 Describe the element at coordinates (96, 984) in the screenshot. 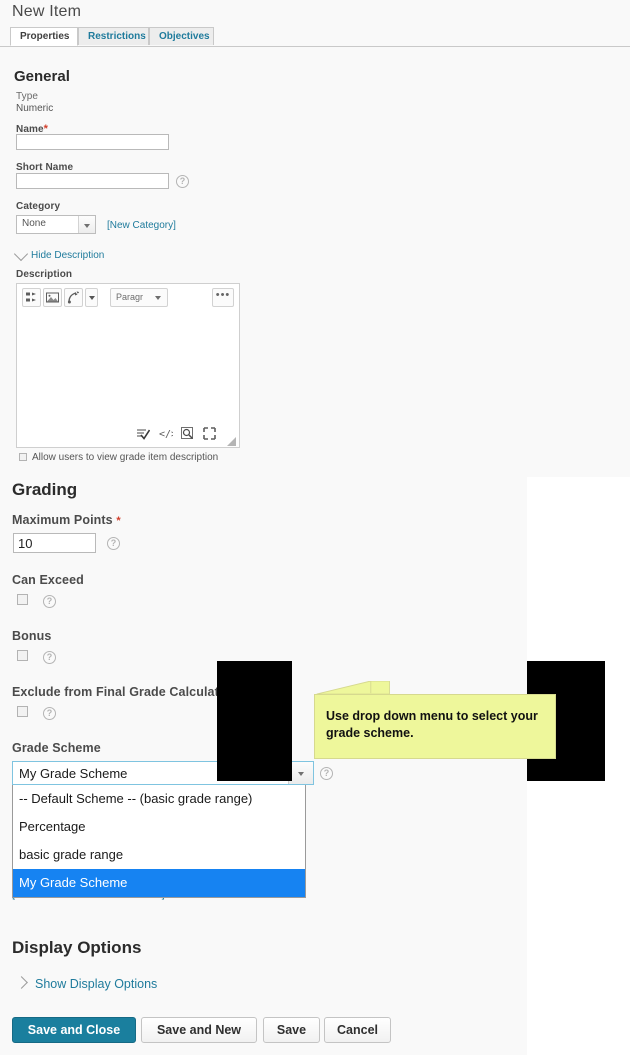

I see `show-display-options-link: Show Display Options` at that location.